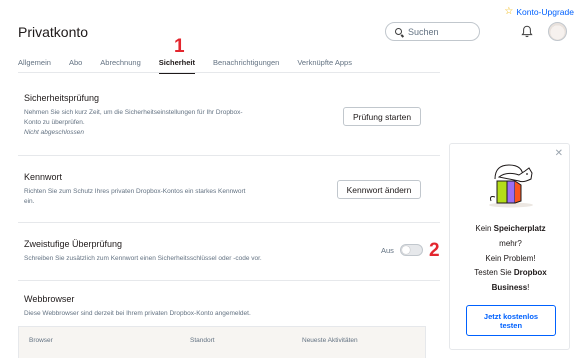  Describe the element at coordinates (120, 65) in the screenshot. I see `tab-abrechnung: Abrechnung` at that location.